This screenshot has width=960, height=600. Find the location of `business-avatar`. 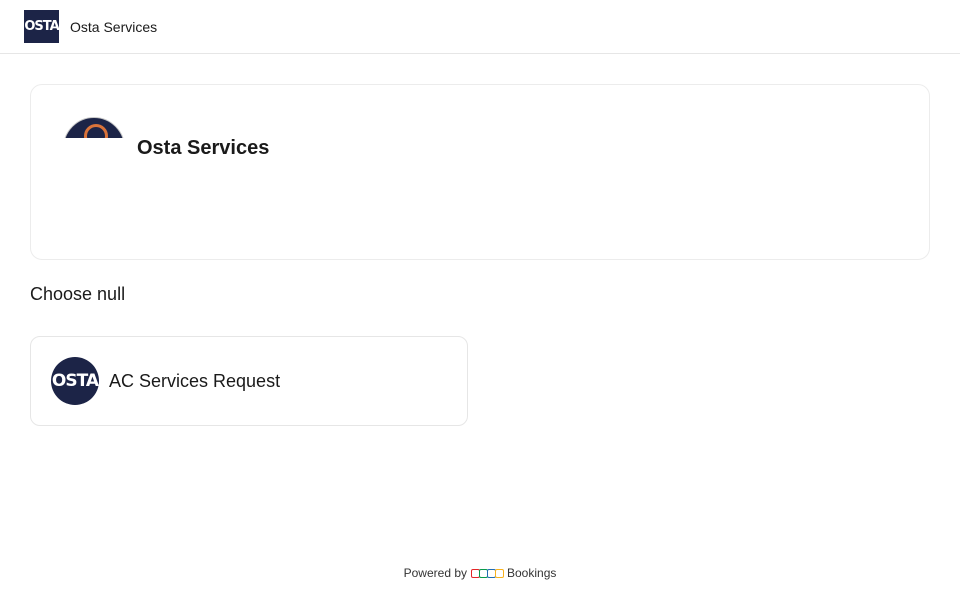

business-avatar is located at coordinates (94, 127).